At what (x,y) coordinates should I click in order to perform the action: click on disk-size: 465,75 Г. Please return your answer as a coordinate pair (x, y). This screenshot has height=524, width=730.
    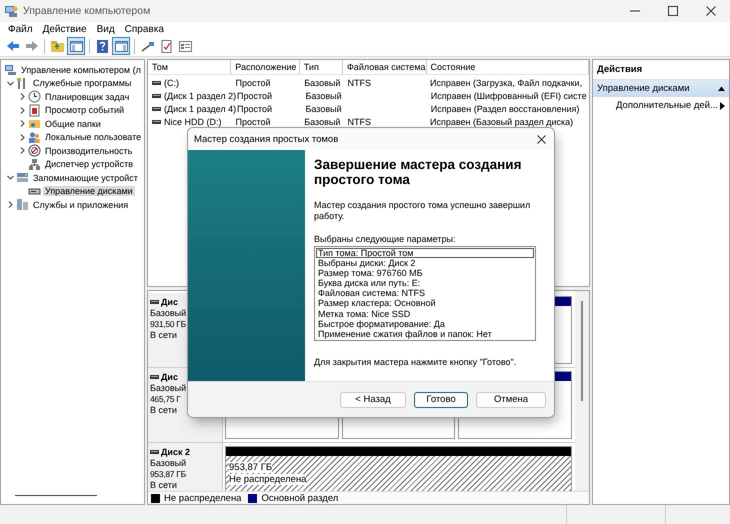
    Looking at the image, I should click on (166, 399).